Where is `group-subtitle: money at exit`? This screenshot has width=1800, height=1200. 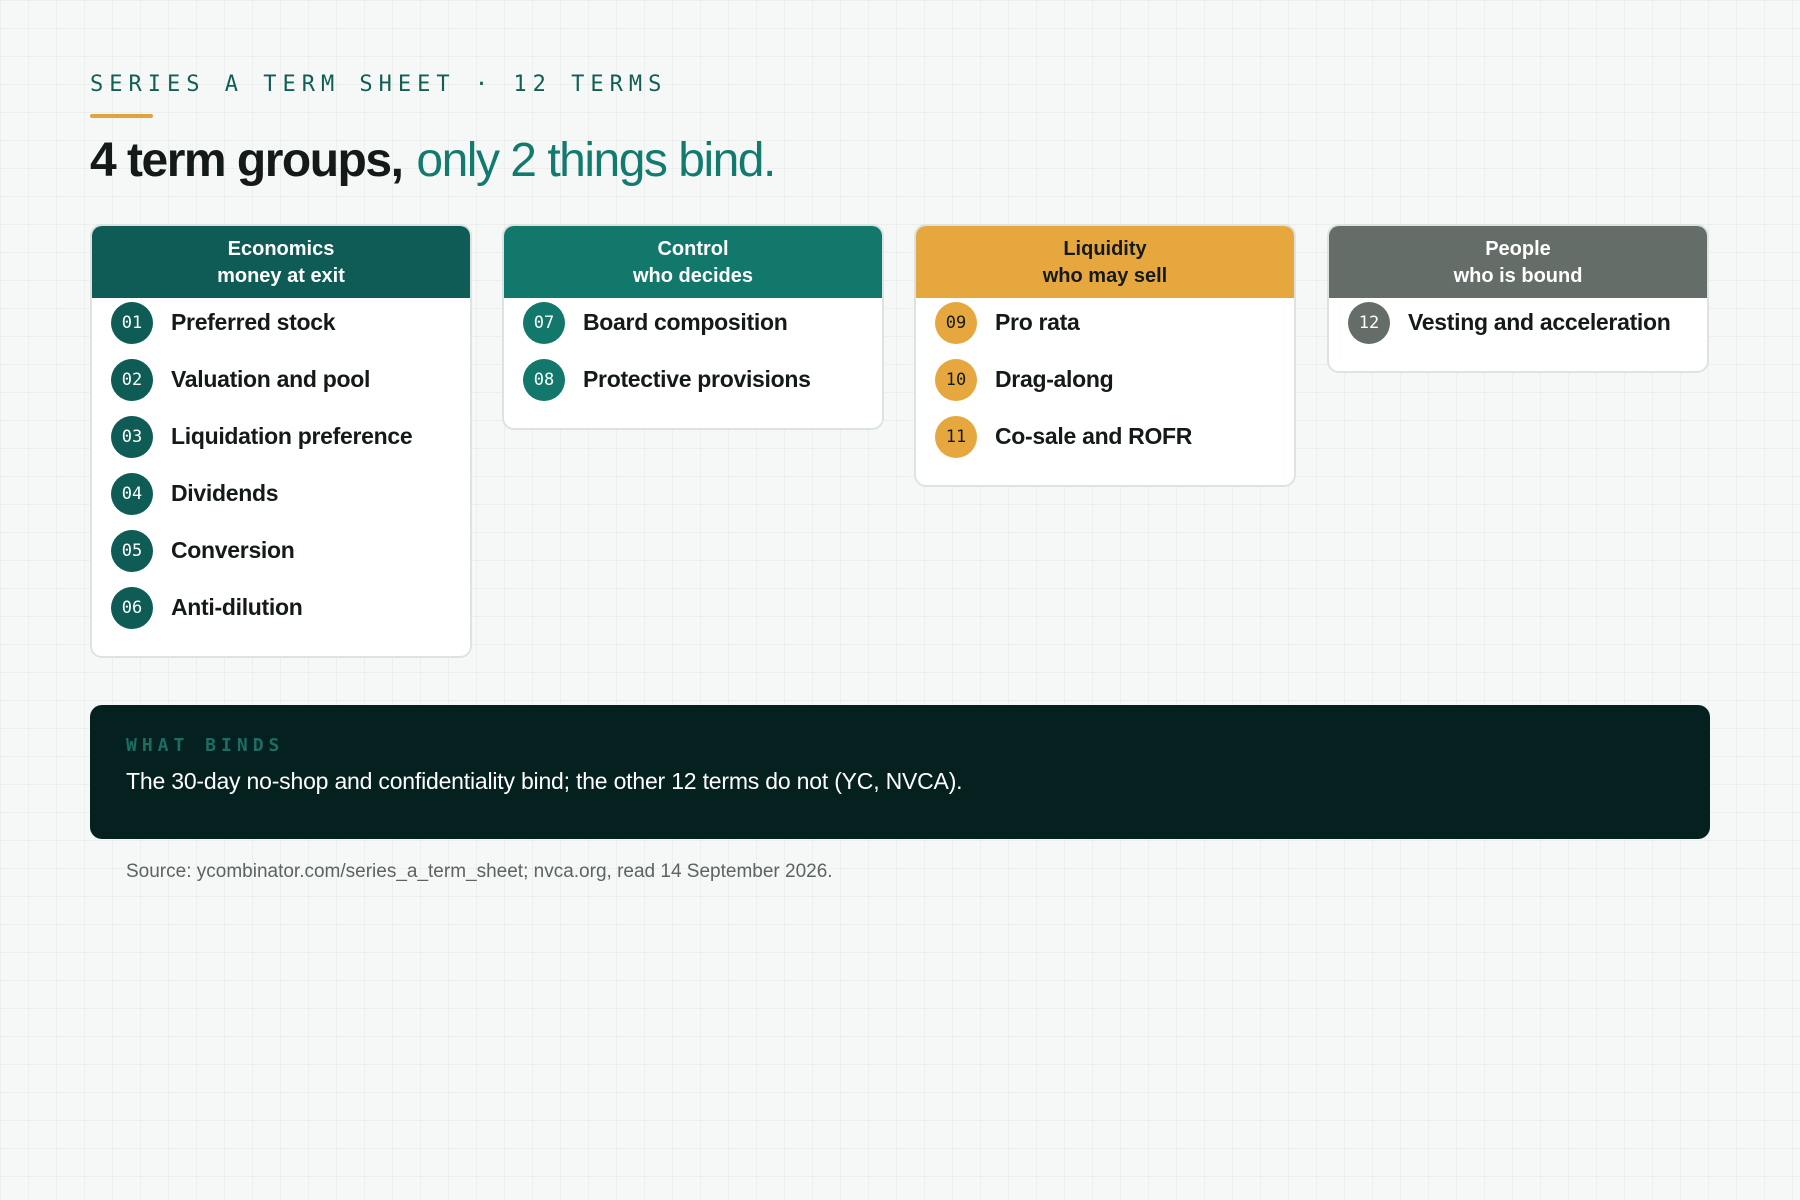 group-subtitle: money at exit is located at coordinates (281, 276).